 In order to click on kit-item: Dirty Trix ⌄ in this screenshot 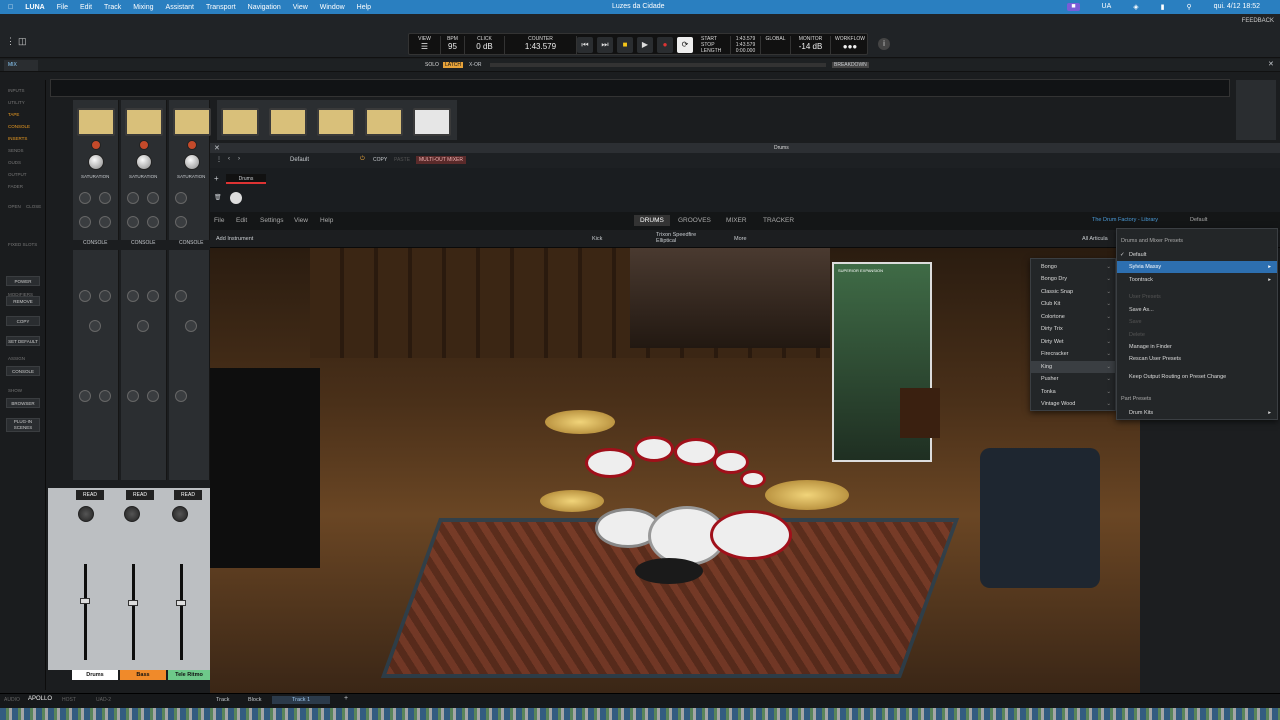, I will do `click(1074, 329)`.